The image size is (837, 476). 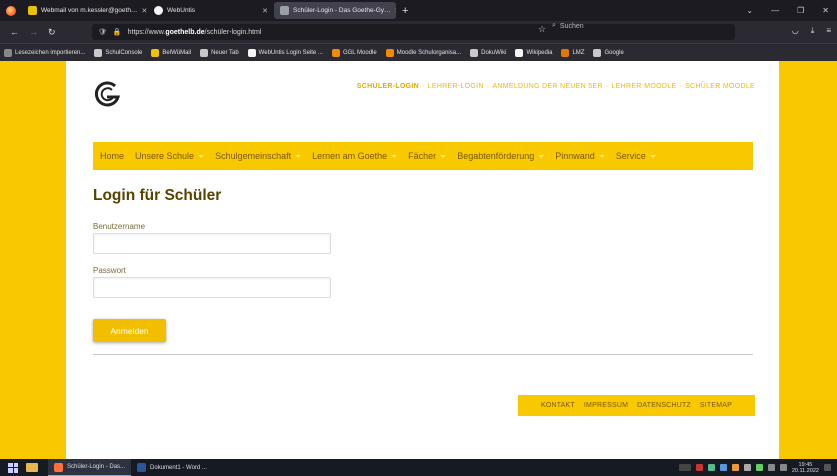 What do you see at coordinates (630, 156) in the screenshot?
I see `nav-item-label: Service` at bounding box center [630, 156].